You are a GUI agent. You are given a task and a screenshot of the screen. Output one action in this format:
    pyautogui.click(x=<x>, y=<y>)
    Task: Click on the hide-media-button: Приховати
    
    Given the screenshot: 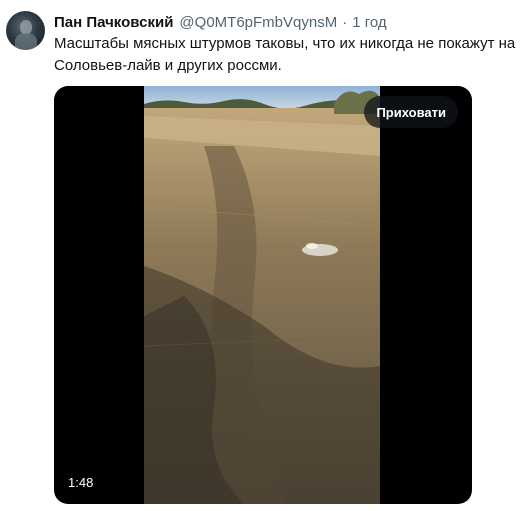 What is the action you would take?
    pyautogui.click(x=411, y=112)
    